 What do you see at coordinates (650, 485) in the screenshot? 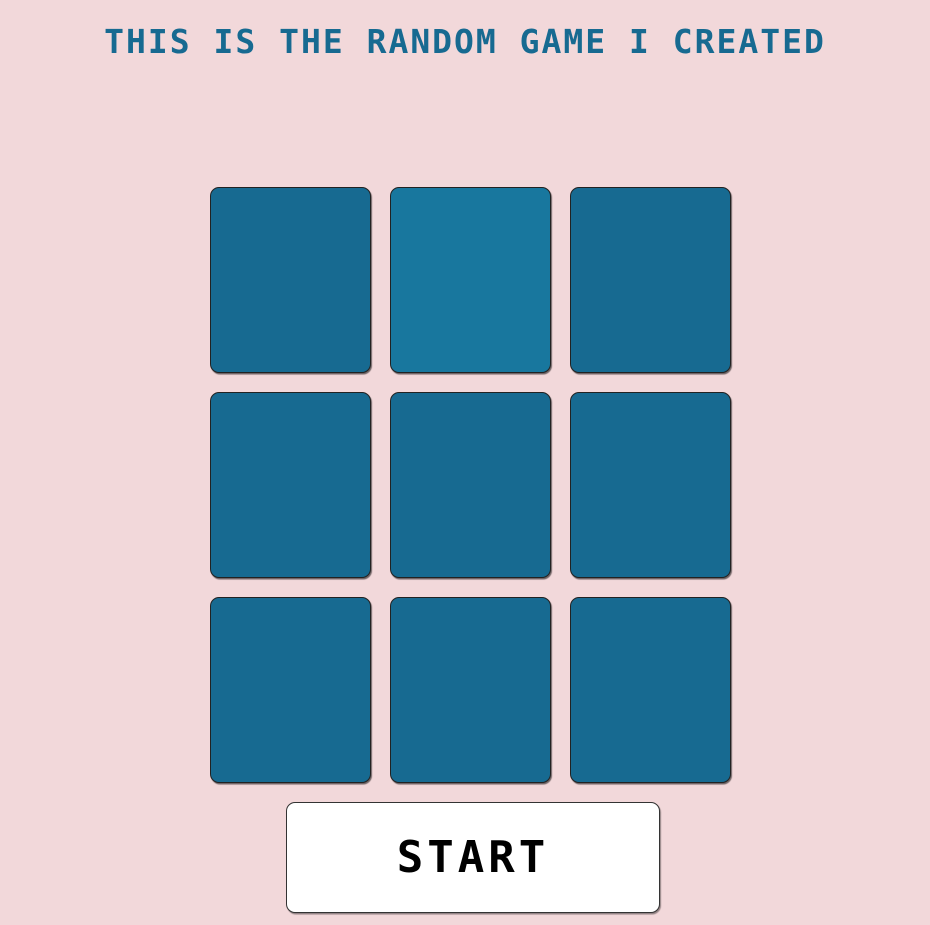
I see `game-tile-r2-c3` at bounding box center [650, 485].